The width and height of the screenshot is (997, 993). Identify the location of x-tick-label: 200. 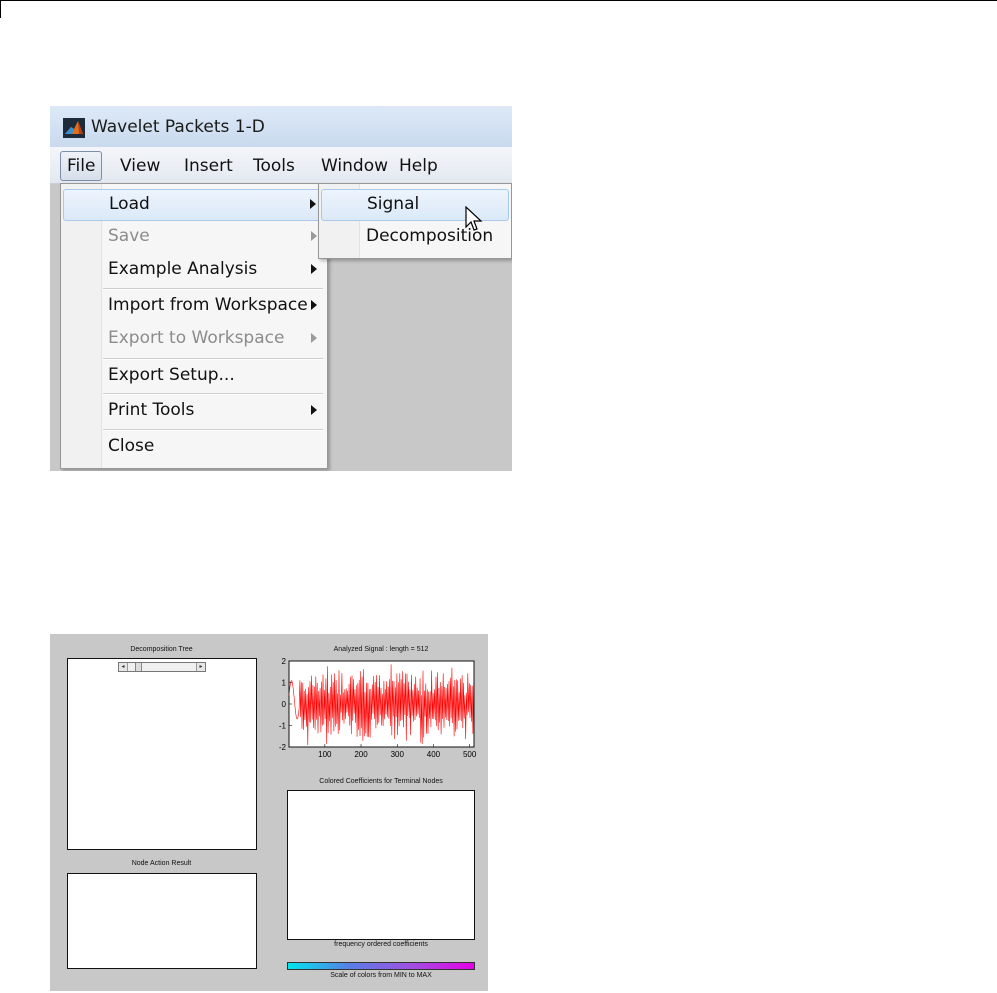
(361, 754).